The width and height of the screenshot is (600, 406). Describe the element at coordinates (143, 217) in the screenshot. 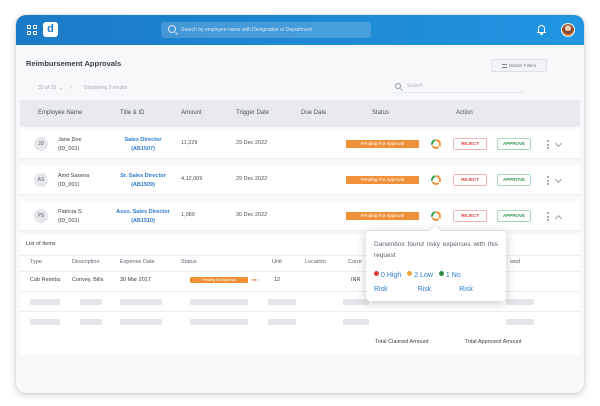

I see `title-link: Asso. Sales Director (AB1510)` at that location.